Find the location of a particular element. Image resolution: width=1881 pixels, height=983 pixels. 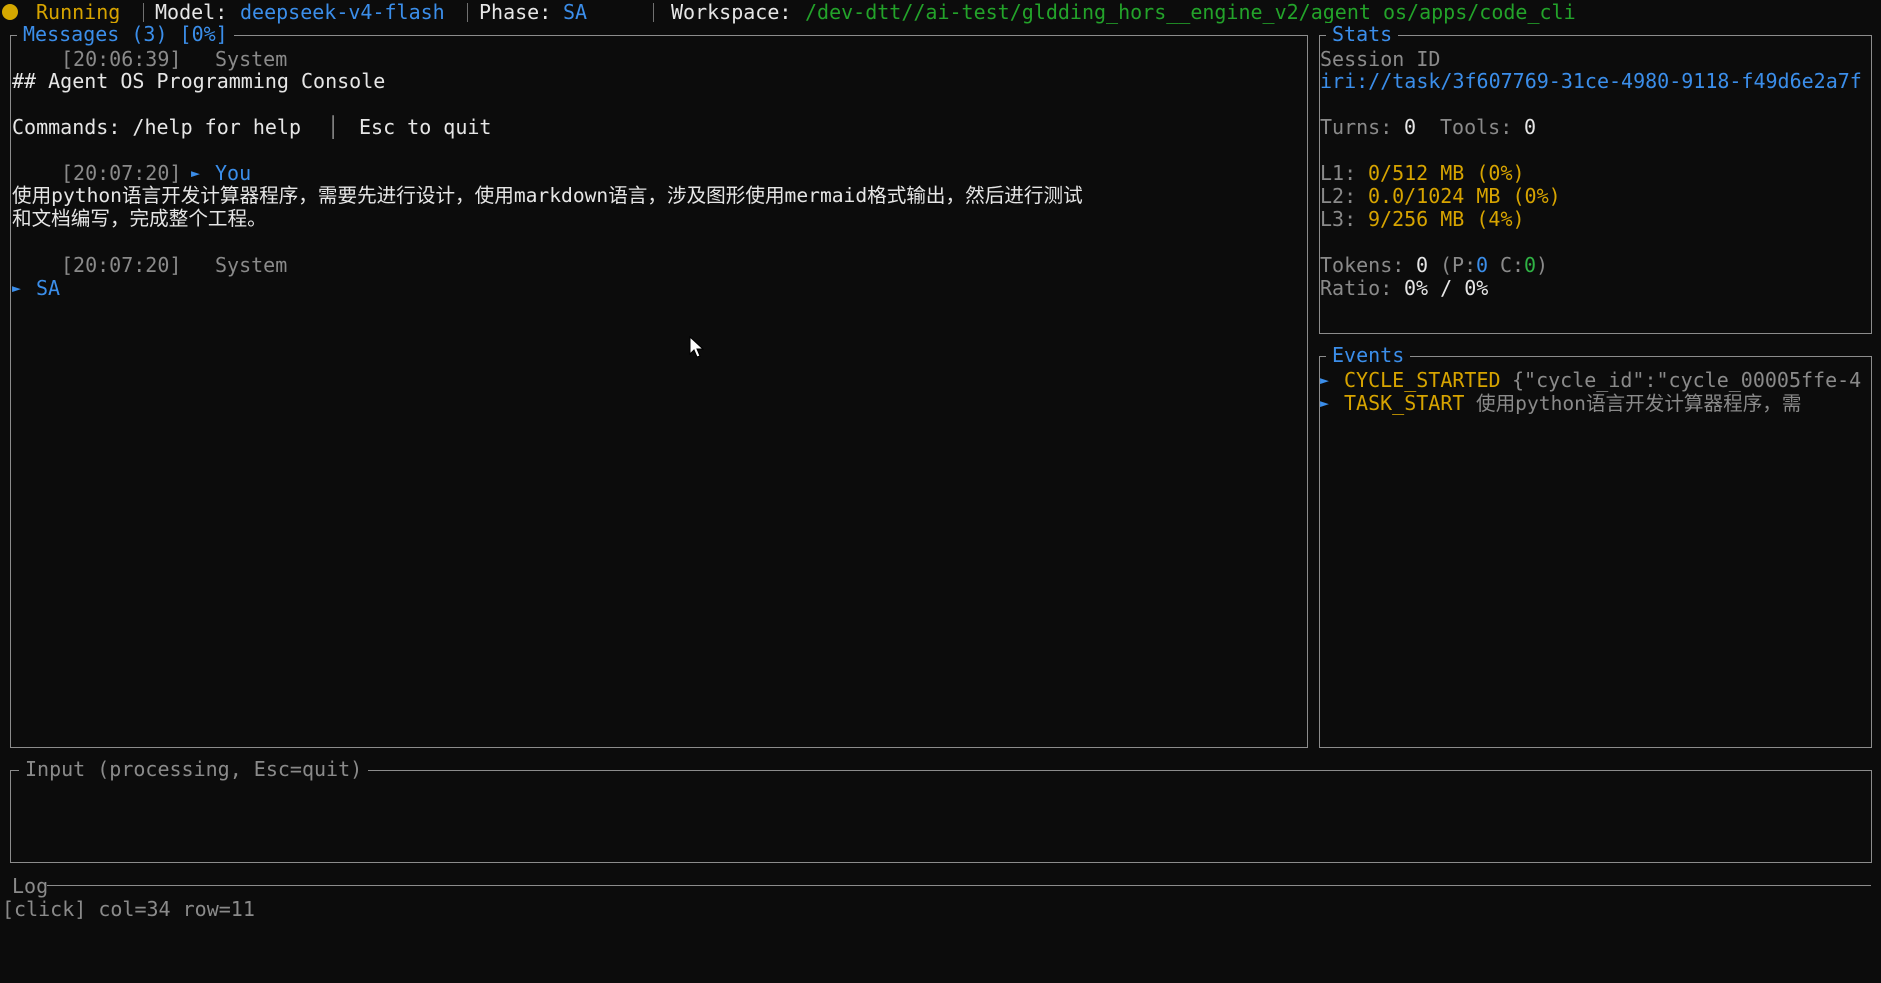

tokens-value: 0 is located at coordinates (1422, 265).